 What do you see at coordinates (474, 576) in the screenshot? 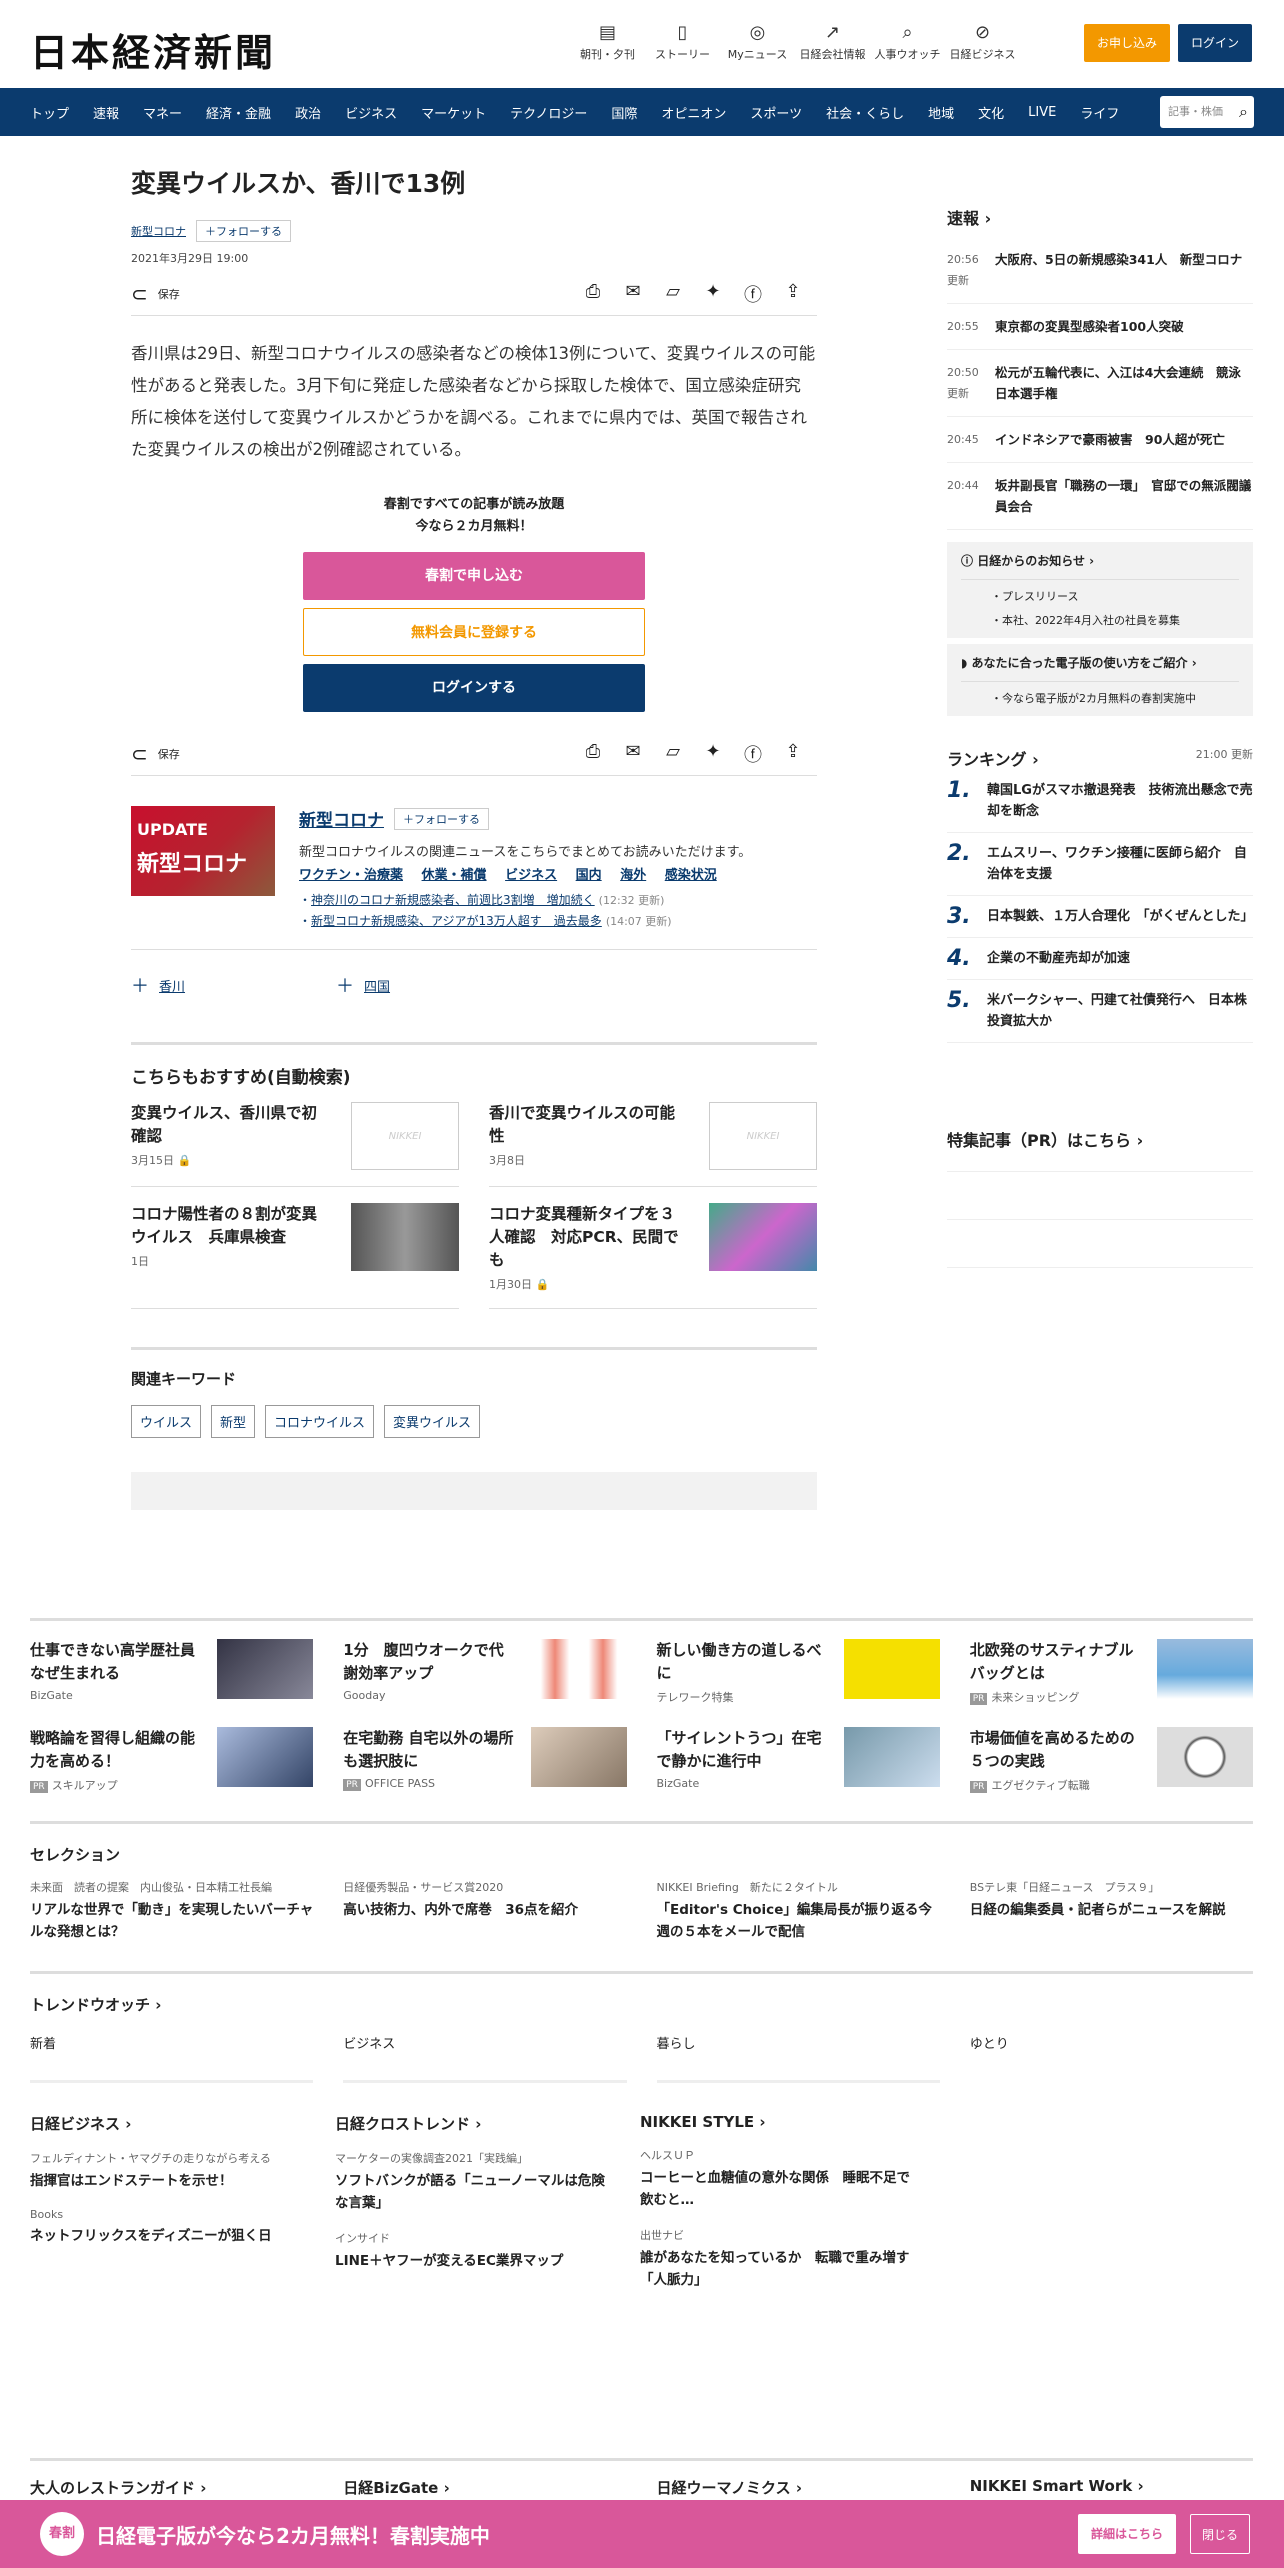
I see `spring-subscribe-button: 春割で申し込む` at bounding box center [474, 576].